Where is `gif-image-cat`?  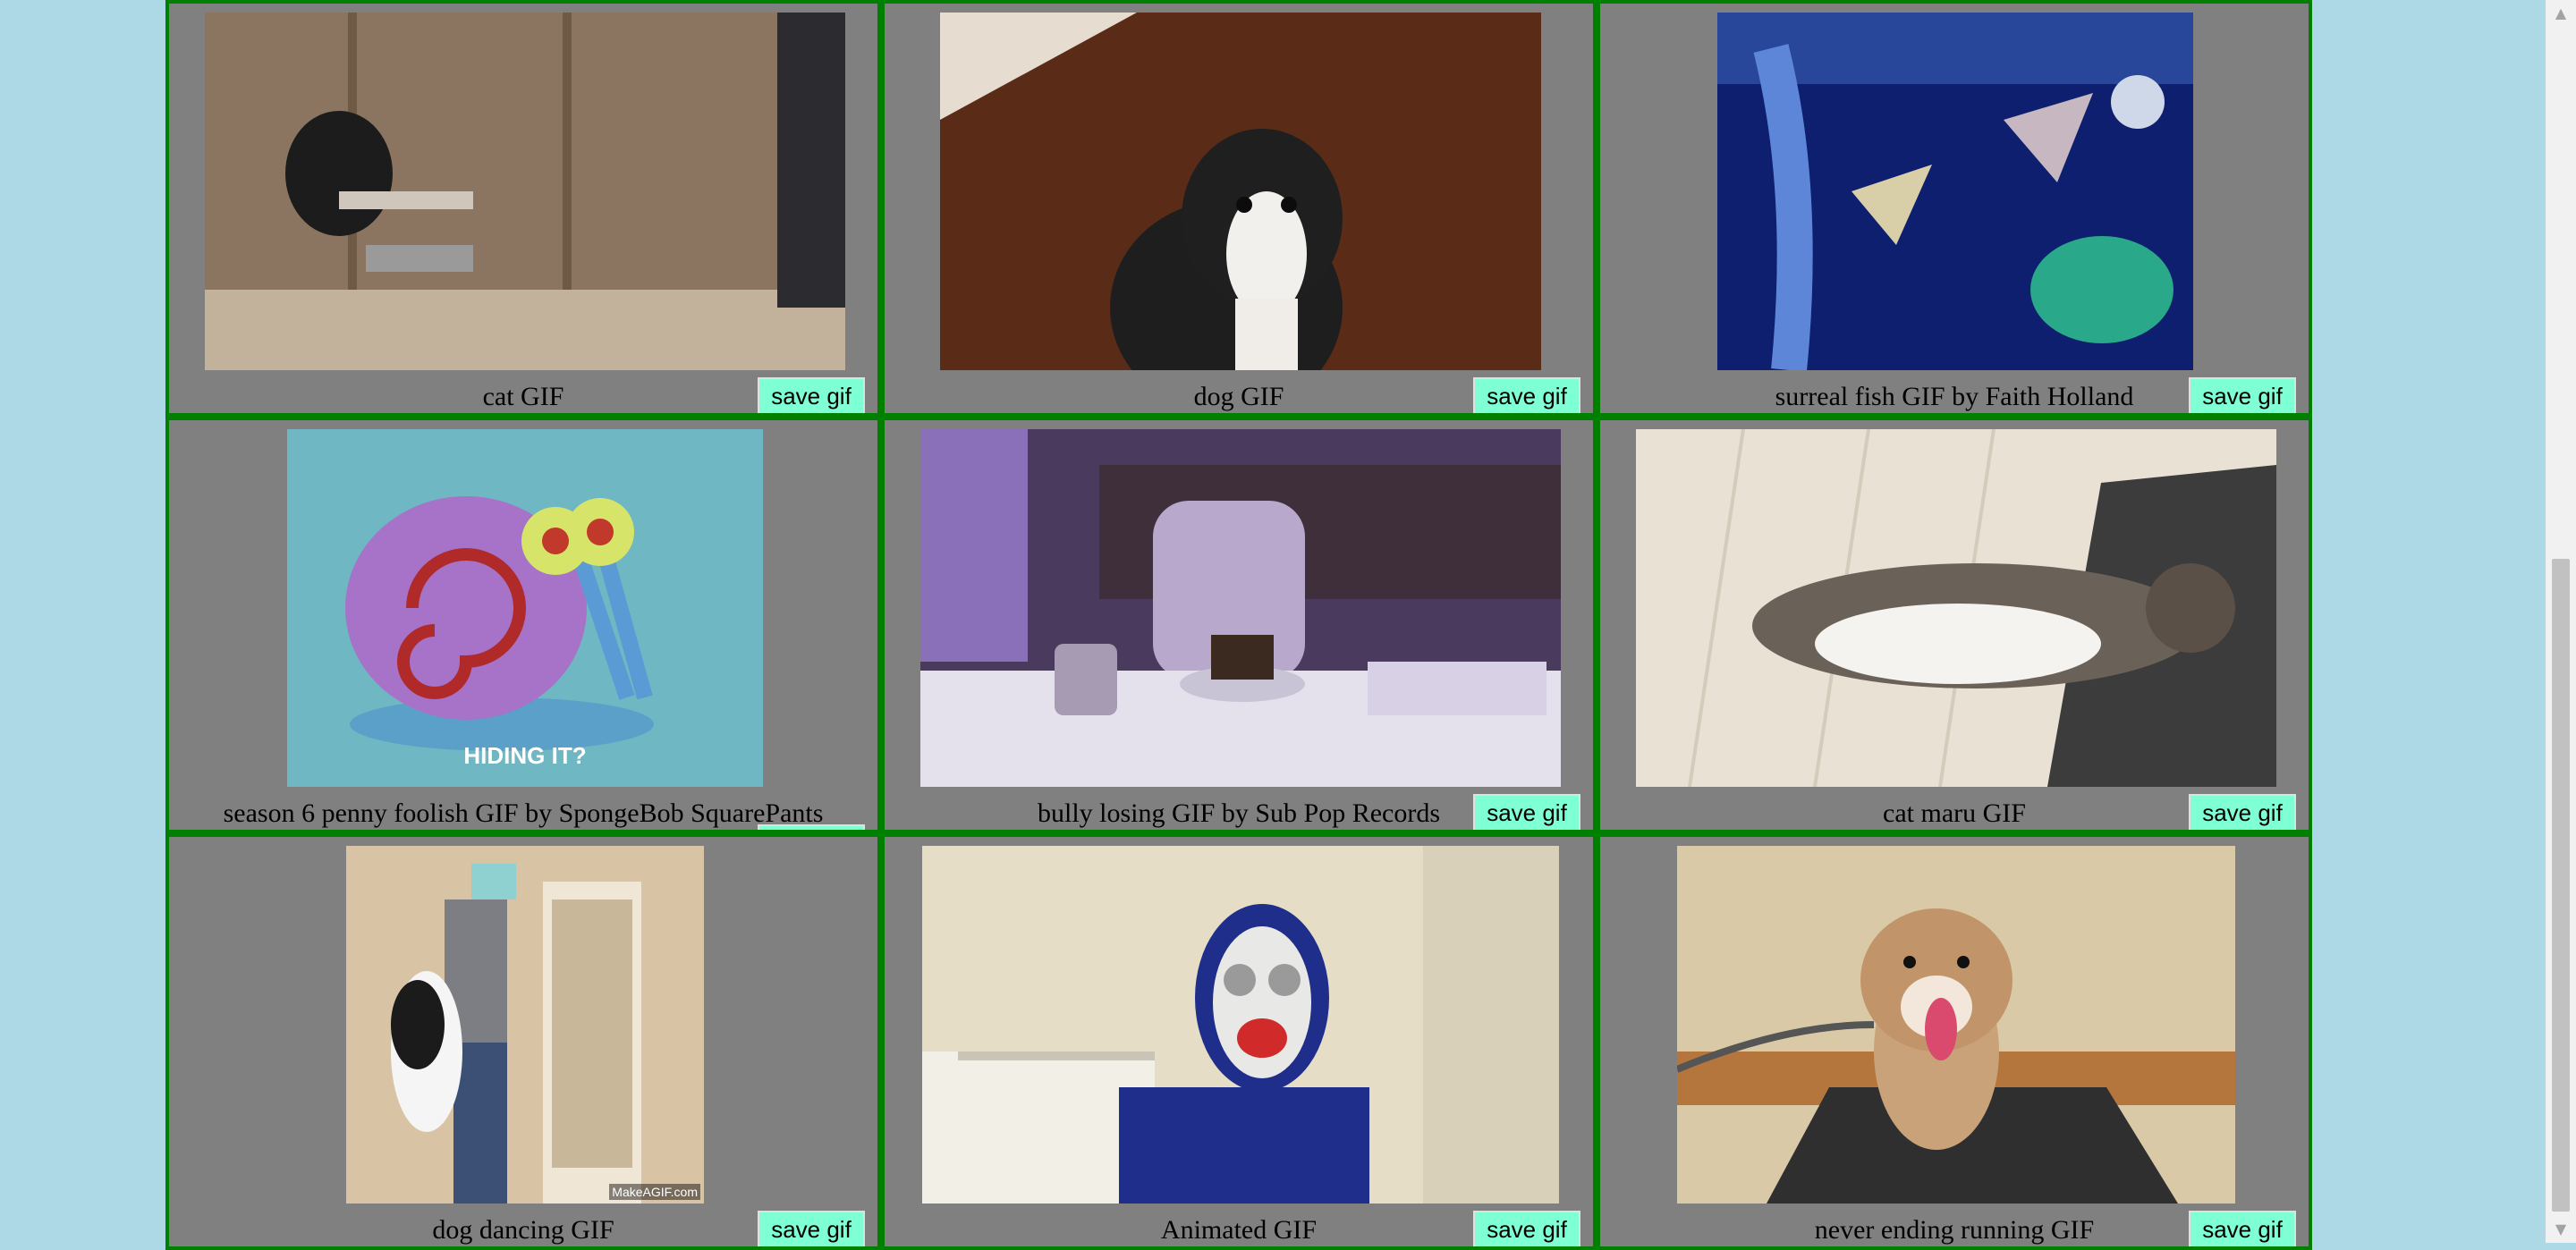
gif-image-cat is located at coordinates (525, 192).